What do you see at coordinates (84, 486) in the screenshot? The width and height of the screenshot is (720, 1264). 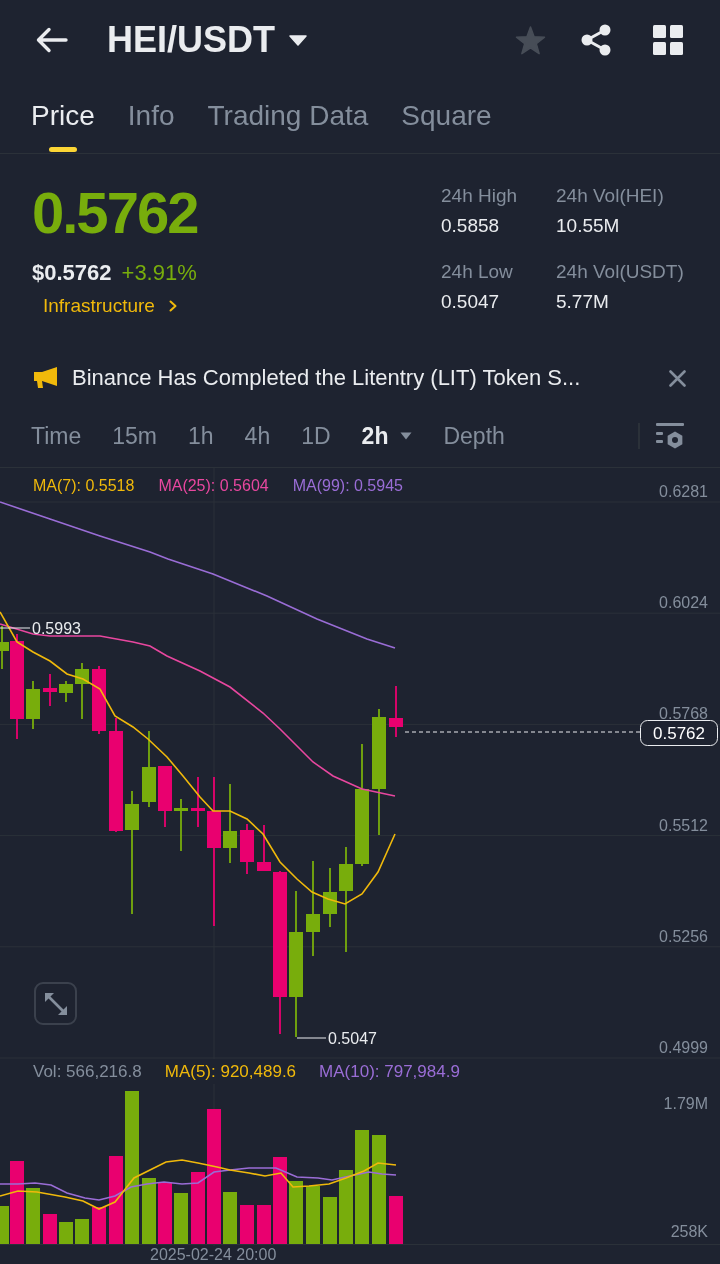 I see `moving-average-legend: MA(7): 0.5518` at bounding box center [84, 486].